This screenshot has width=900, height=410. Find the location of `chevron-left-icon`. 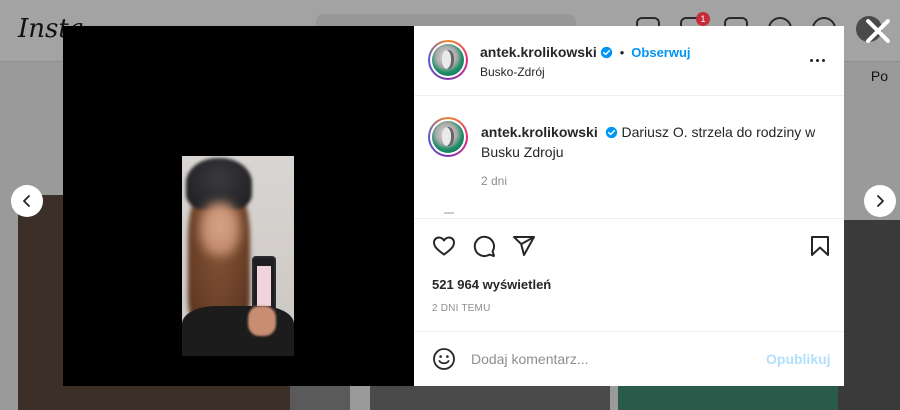

chevron-left-icon is located at coordinates (26, 201).